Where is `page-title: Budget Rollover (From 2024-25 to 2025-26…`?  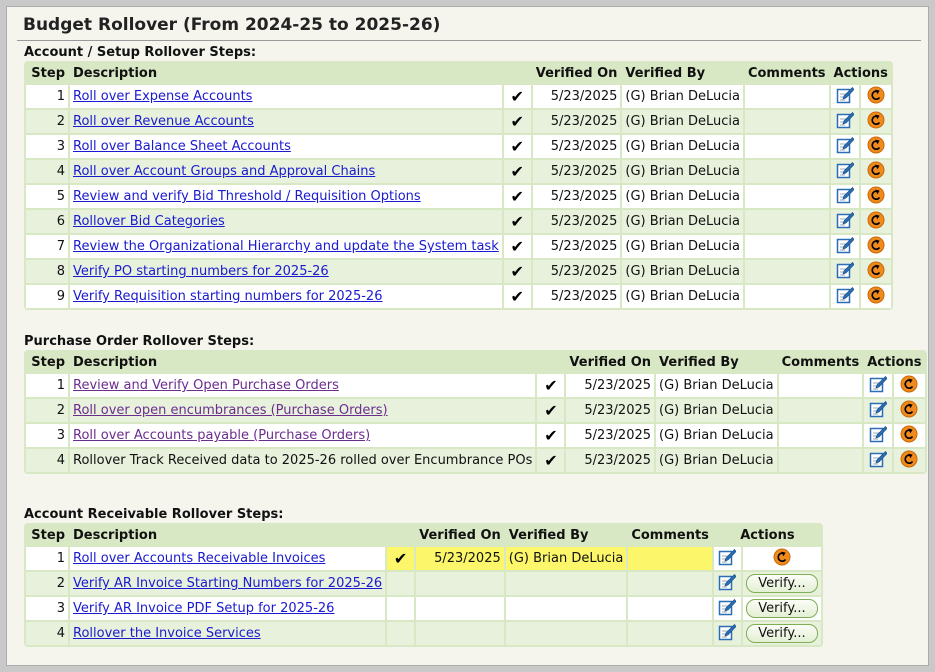 page-title: Budget Rollover (From 2024-25 to 2025-26… is located at coordinates (232, 25).